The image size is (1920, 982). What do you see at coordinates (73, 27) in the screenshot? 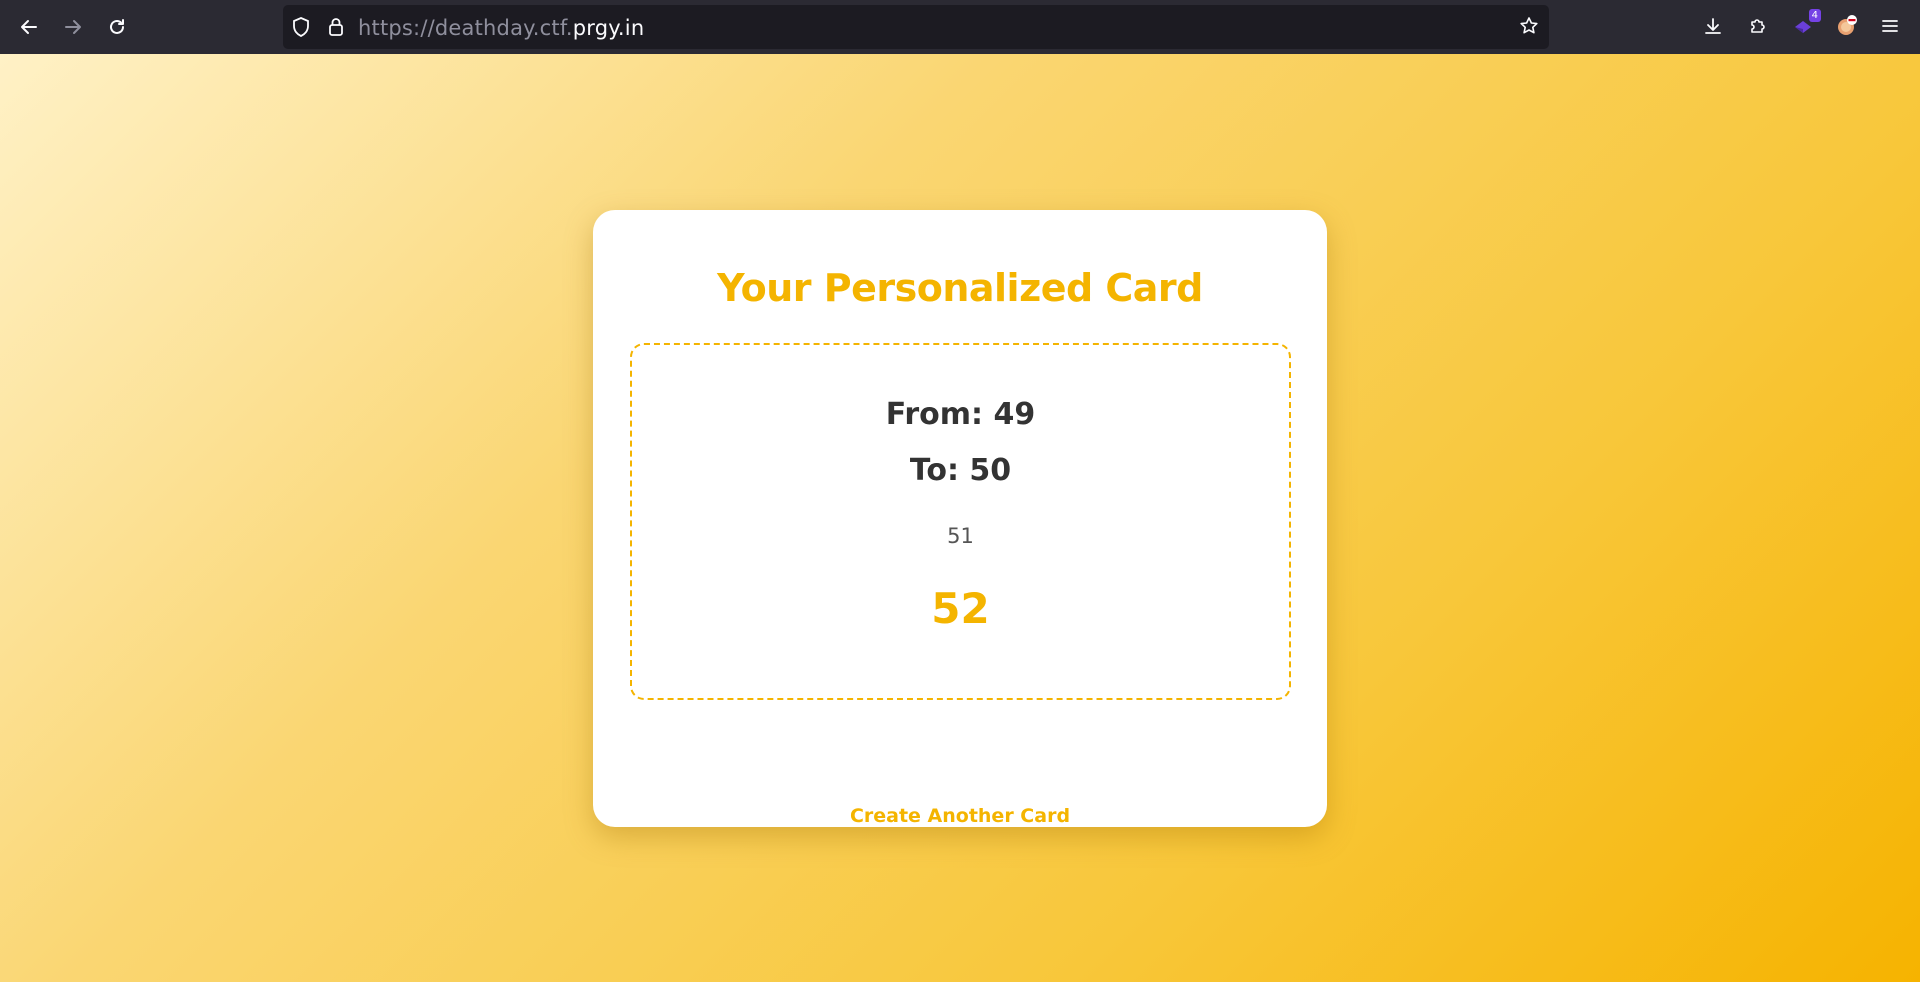
I see `forward-arrow-icon` at bounding box center [73, 27].